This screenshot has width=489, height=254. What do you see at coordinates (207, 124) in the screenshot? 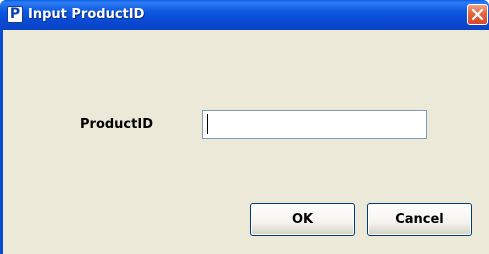
I see `text-caret` at bounding box center [207, 124].